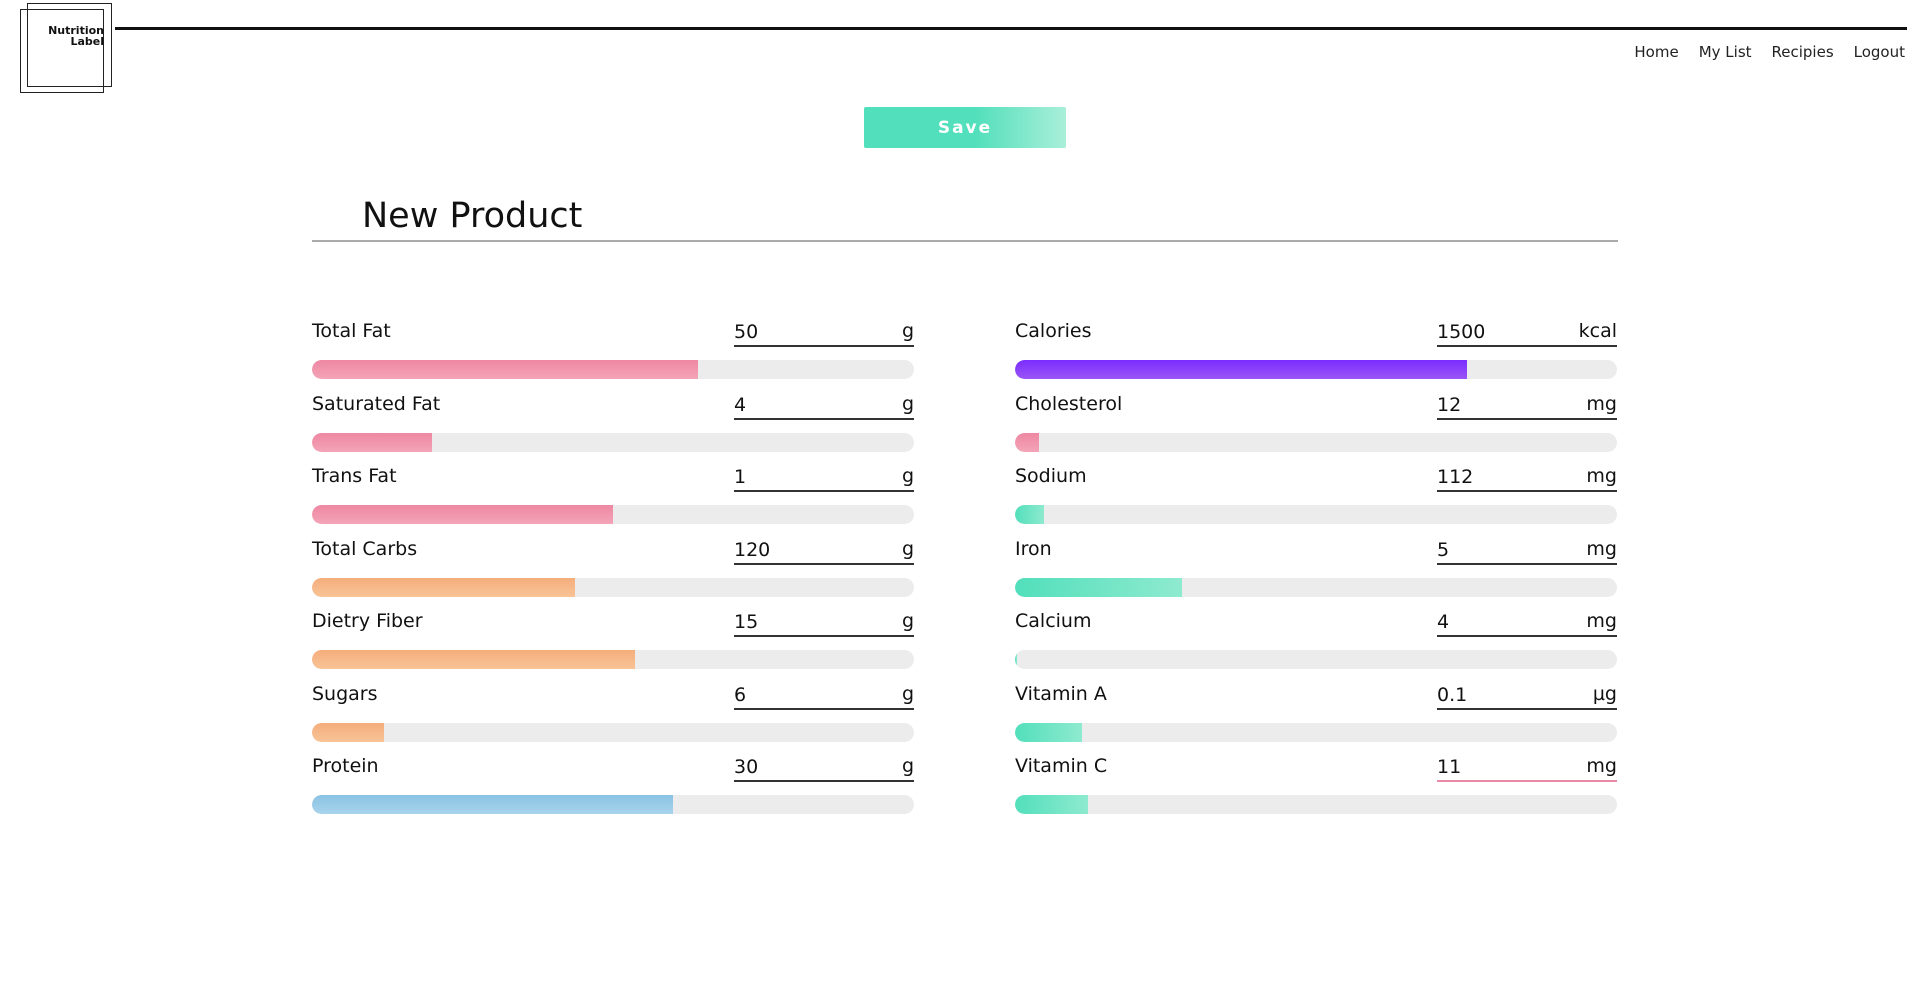 The width and height of the screenshot is (1917, 1002). I want to click on nutrient-label-sugars: Sugars, so click(345, 693).